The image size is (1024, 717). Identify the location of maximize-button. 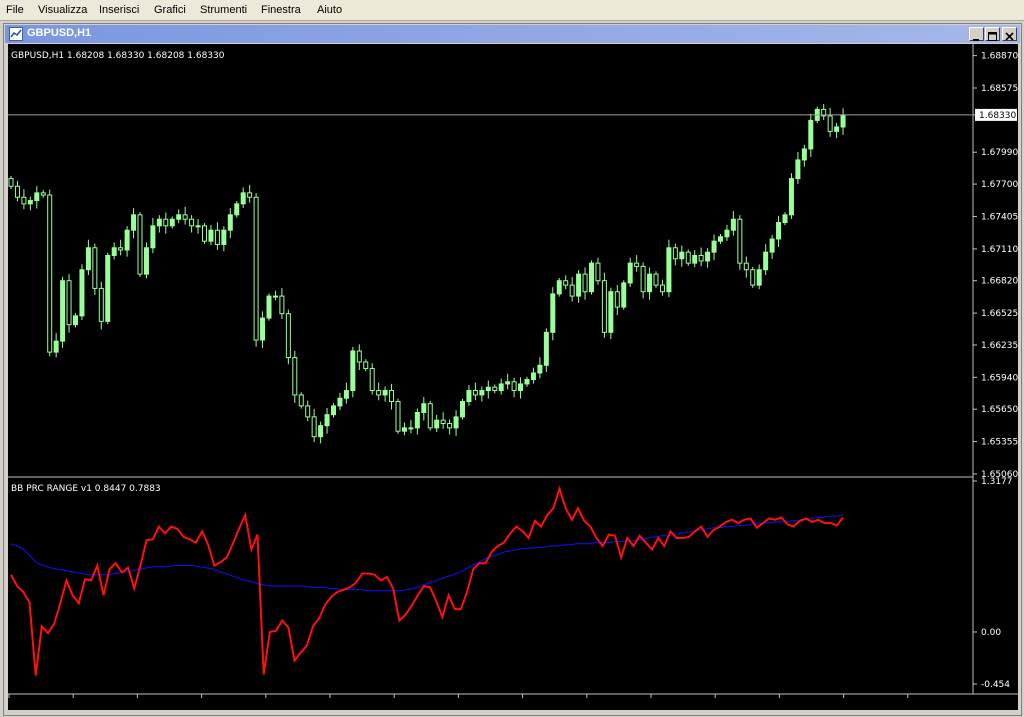
(992, 34).